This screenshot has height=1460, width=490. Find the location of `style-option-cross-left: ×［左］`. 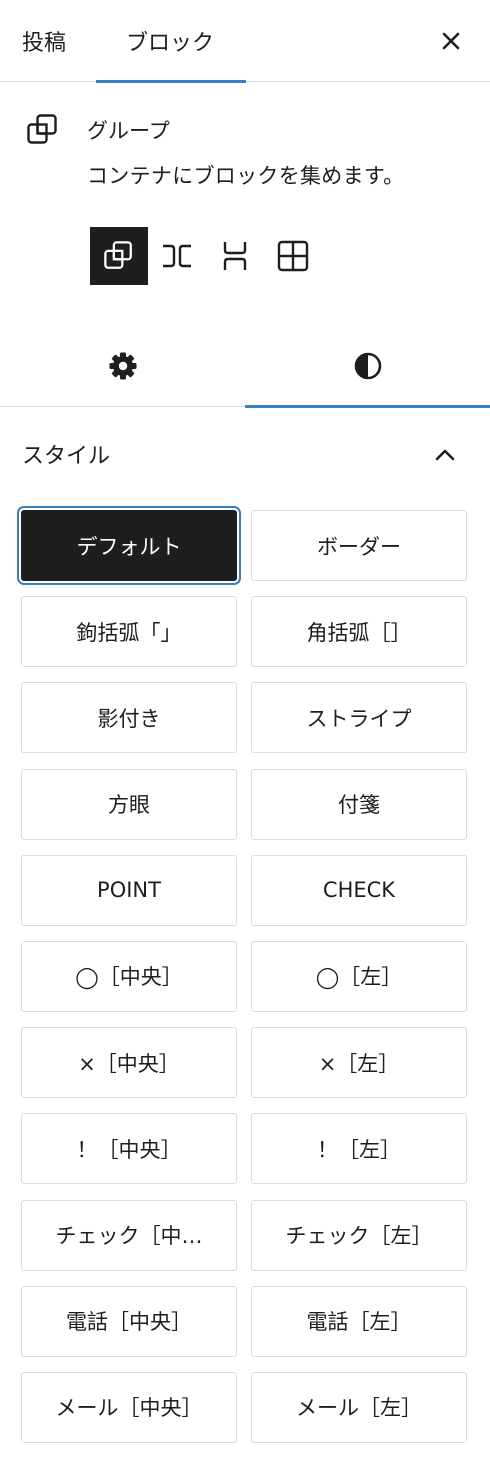

style-option-cross-left: ×［左］ is located at coordinates (359, 1063).